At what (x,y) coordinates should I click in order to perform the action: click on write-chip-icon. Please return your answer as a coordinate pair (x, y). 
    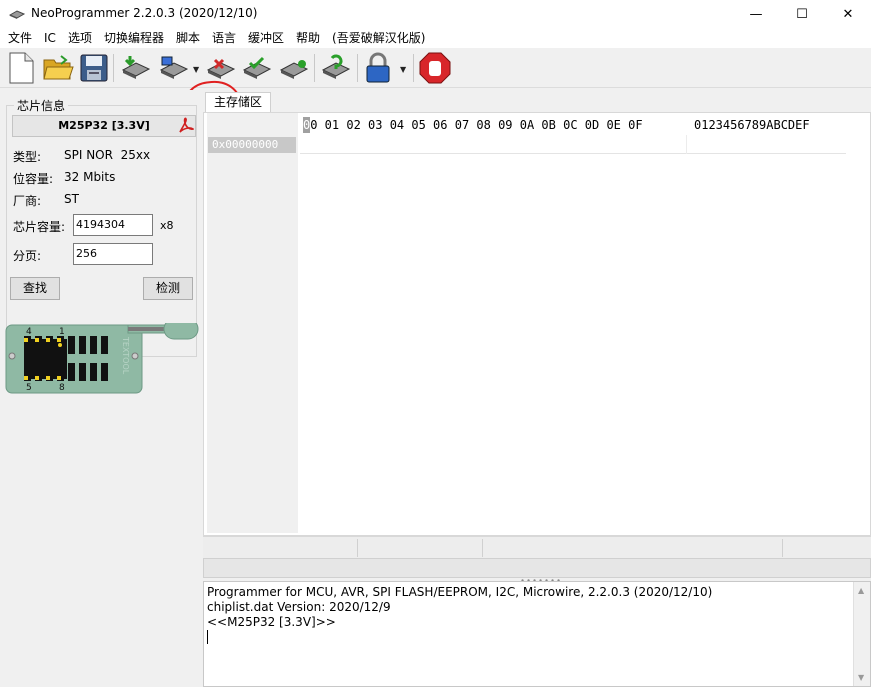
    Looking at the image, I should click on (174, 67).